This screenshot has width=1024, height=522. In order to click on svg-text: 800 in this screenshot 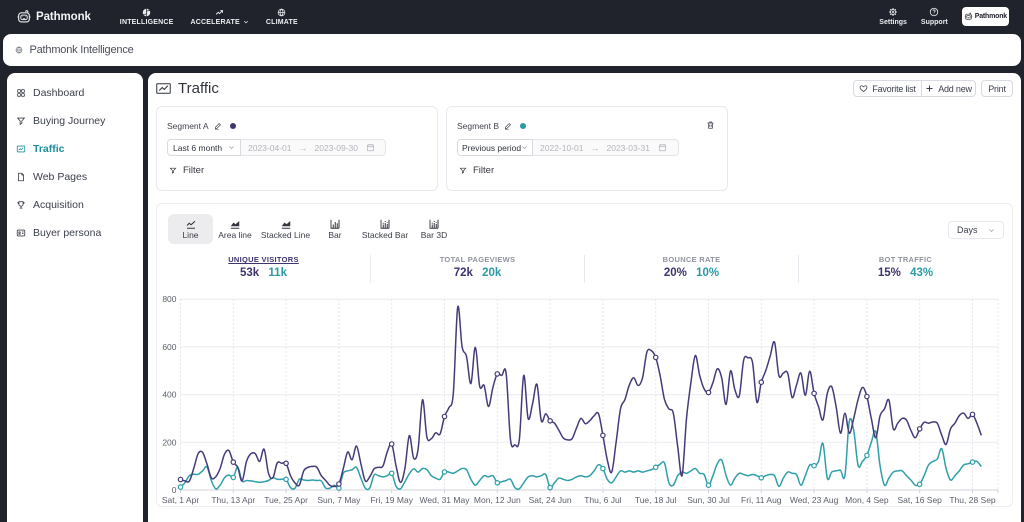, I will do `click(169, 299)`.